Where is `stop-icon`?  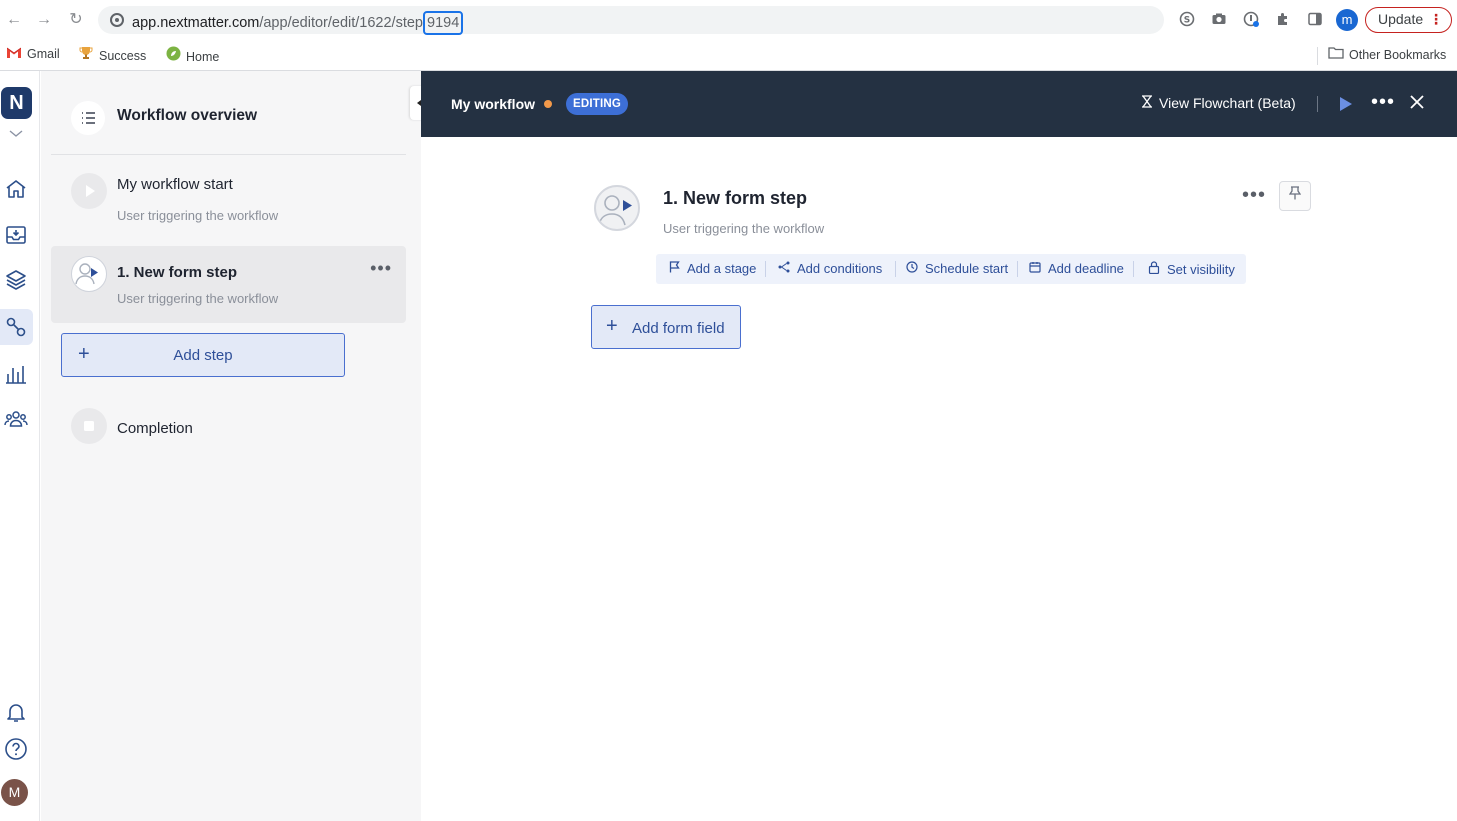
stop-icon is located at coordinates (89, 426).